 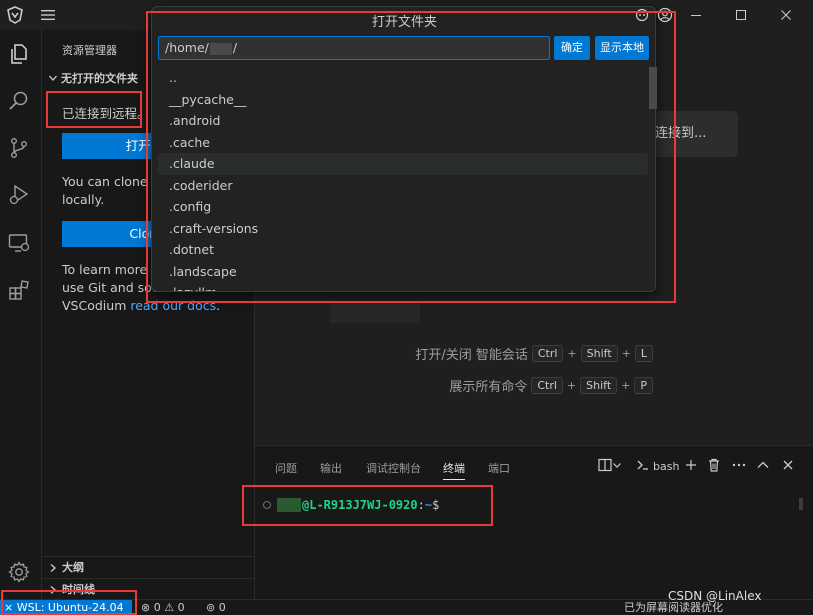 What do you see at coordinates (163, 607) in the screenshot?
I see `problems-indicator: ⊗ 0 ⚠ 0` at bounding box center [163, 607].